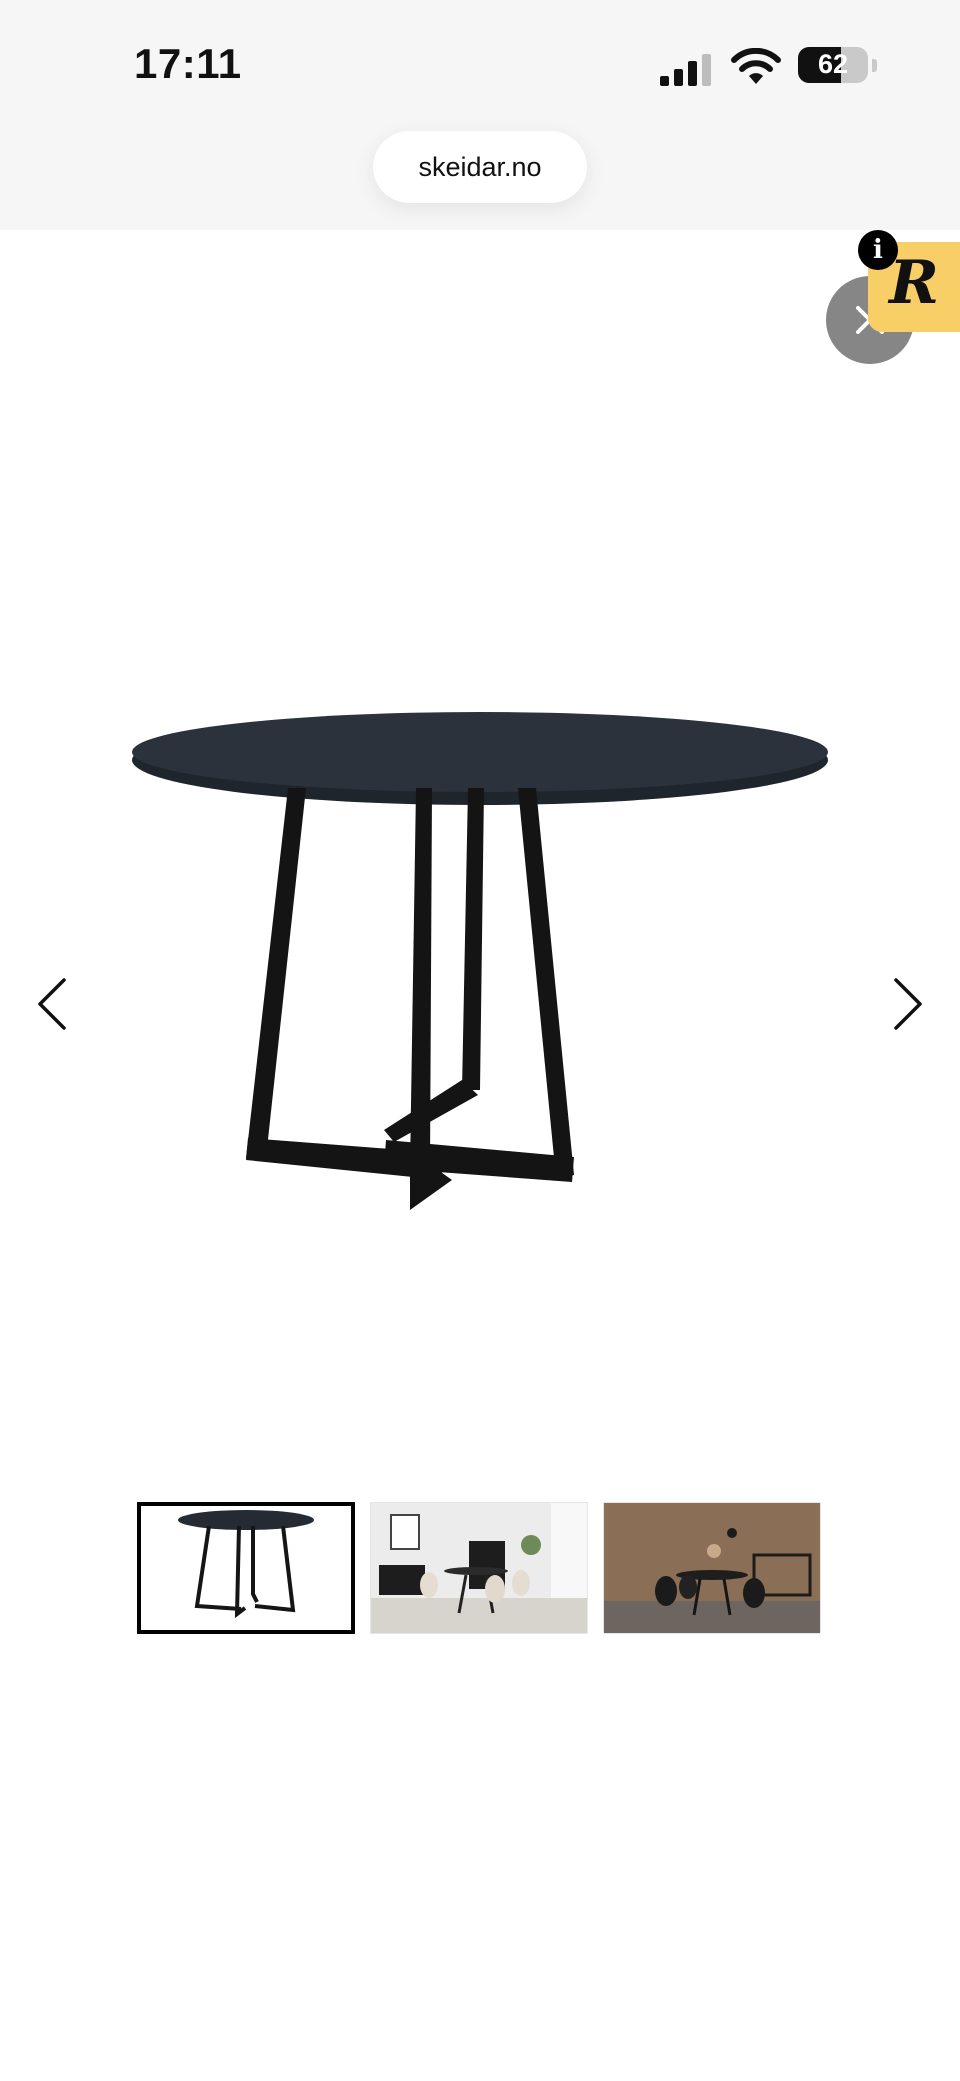 The width and height of the screenshot is (960, 2081). I want to click on thumbnail-strip, so click(481, 1569).